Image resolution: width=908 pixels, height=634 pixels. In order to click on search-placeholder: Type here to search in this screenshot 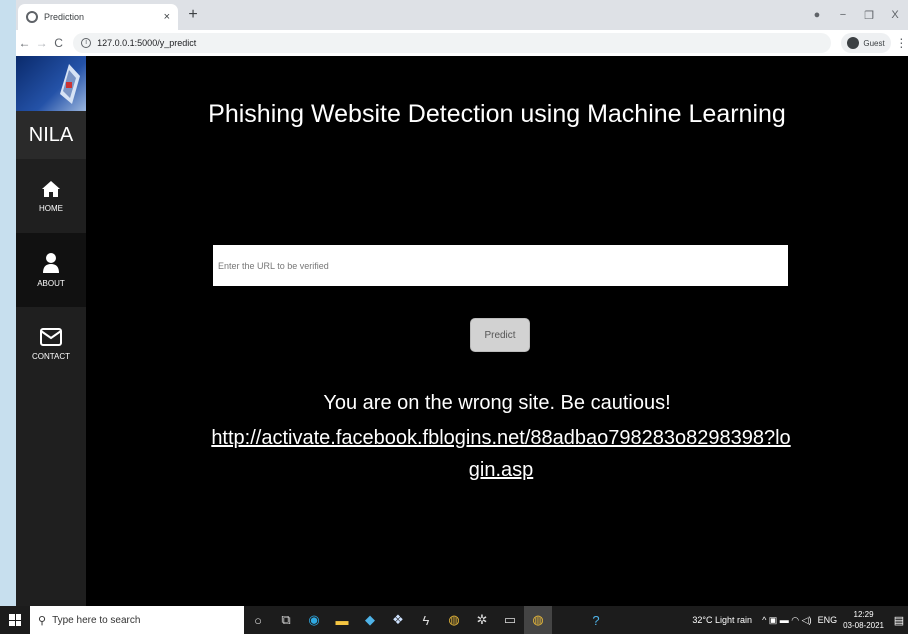, I will do `click(96, 620)`.